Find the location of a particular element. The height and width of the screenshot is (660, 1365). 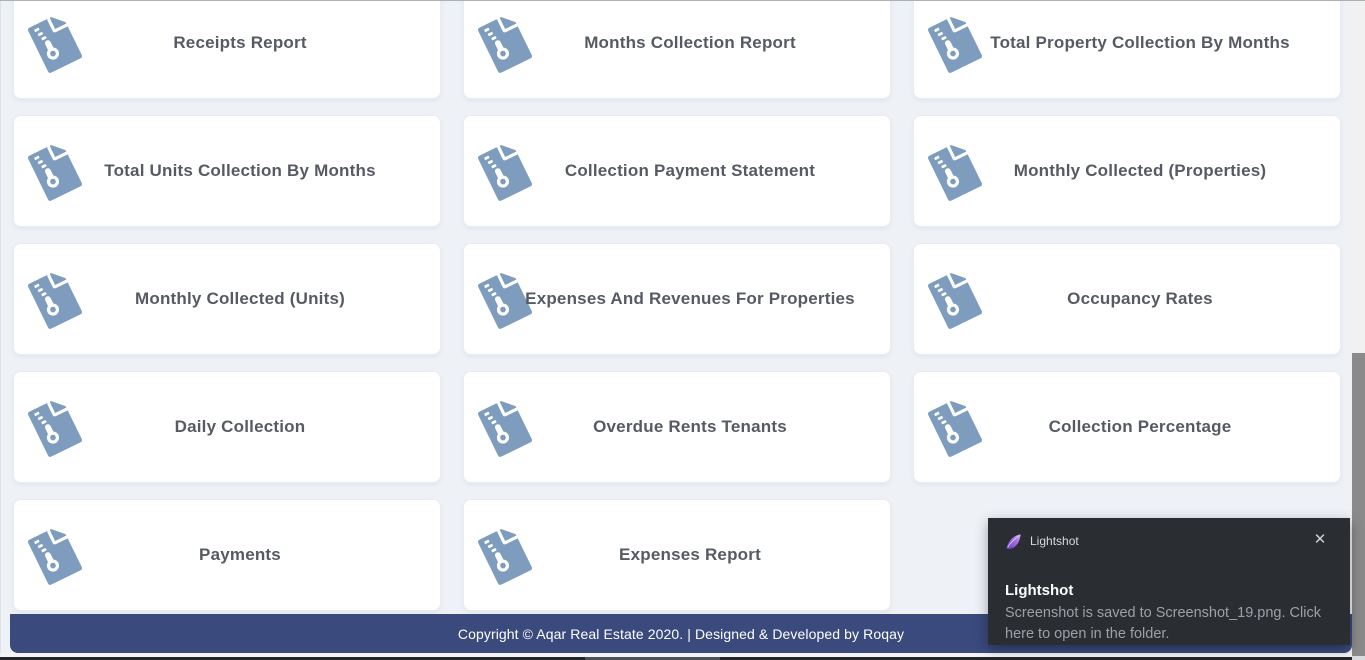

report-card: Receipts Report is located at coordinates (227, 50).